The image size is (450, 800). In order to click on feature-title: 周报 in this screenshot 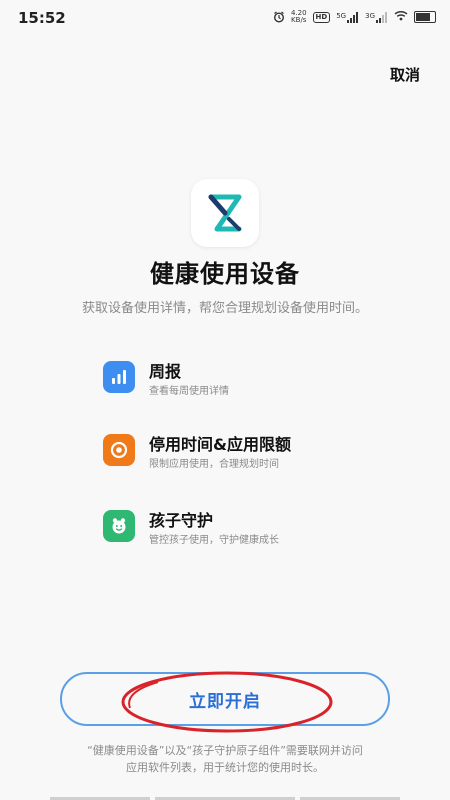, I will do `click(165, 371)`.